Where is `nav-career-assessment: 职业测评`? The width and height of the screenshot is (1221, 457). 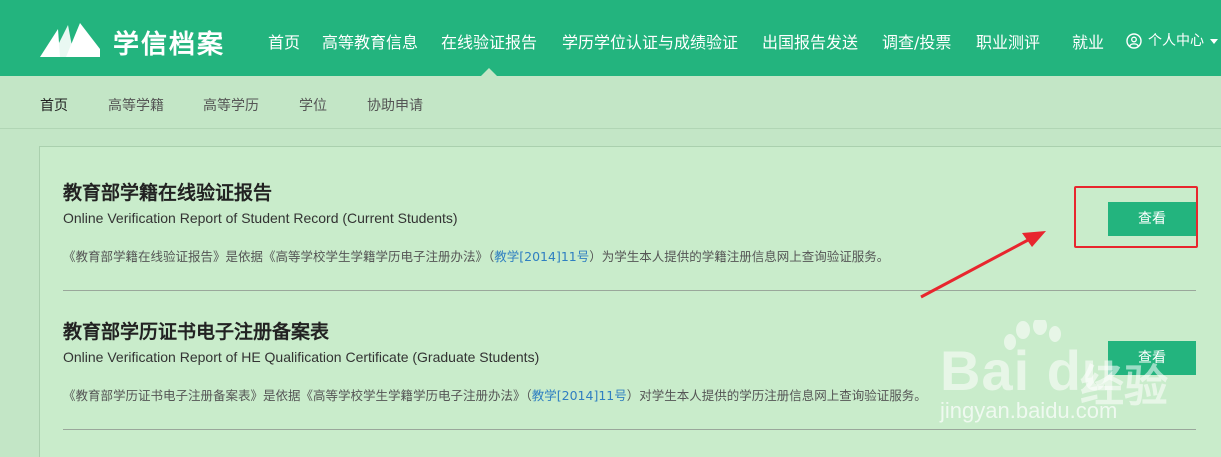 nav-career-assessment: 职业测评 is located at coordinates (1008, 41).